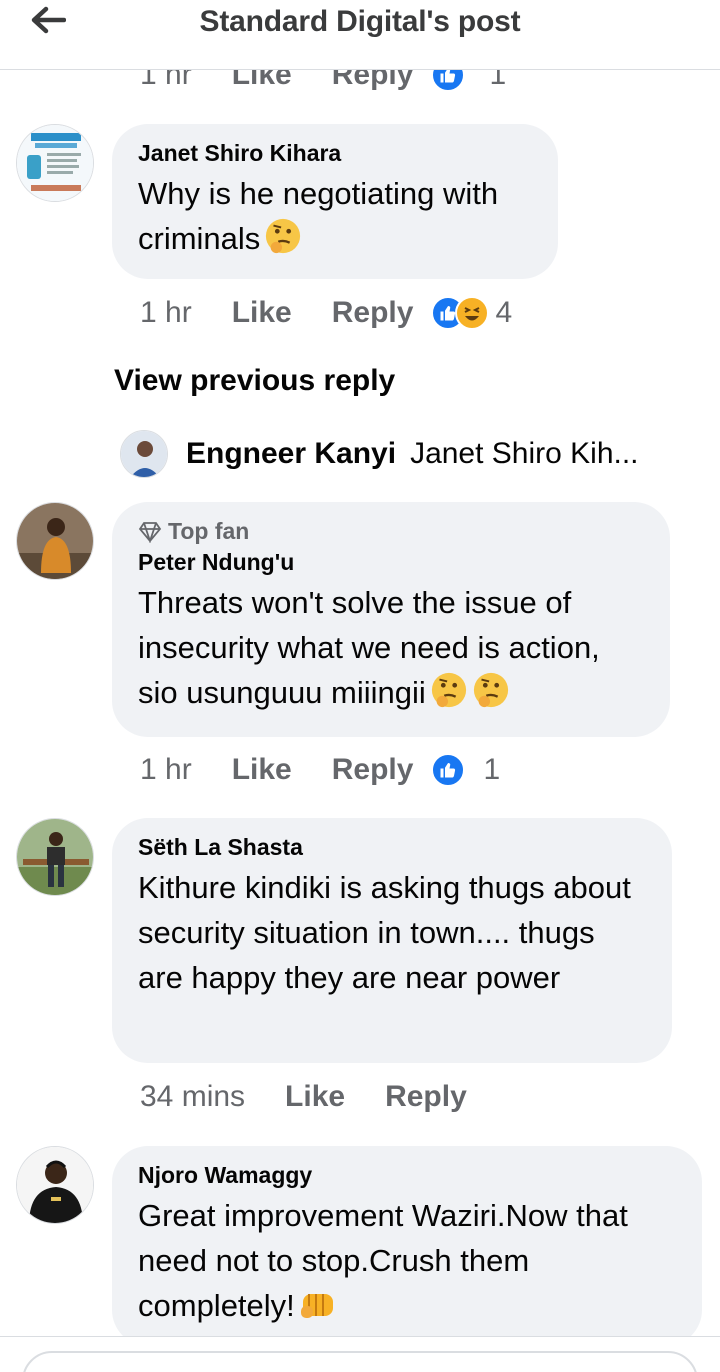 The height and width of the screenshot is (1372, 720). I want to click on like-reaction-icon, so click(448, 770).